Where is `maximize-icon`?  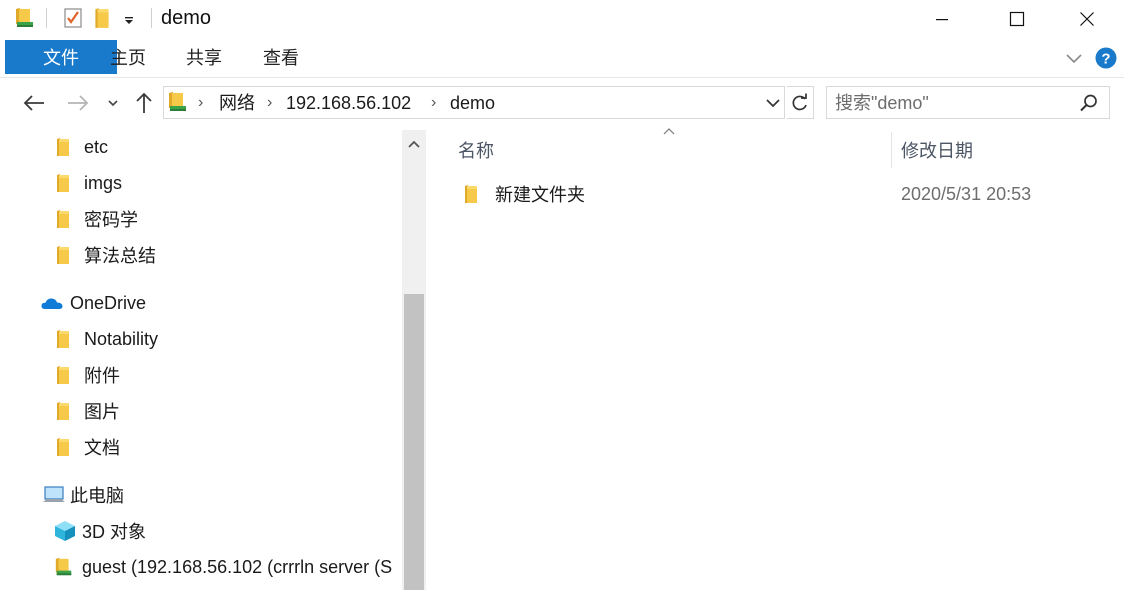
maximize-icon is located at coordinates (1017, 19).